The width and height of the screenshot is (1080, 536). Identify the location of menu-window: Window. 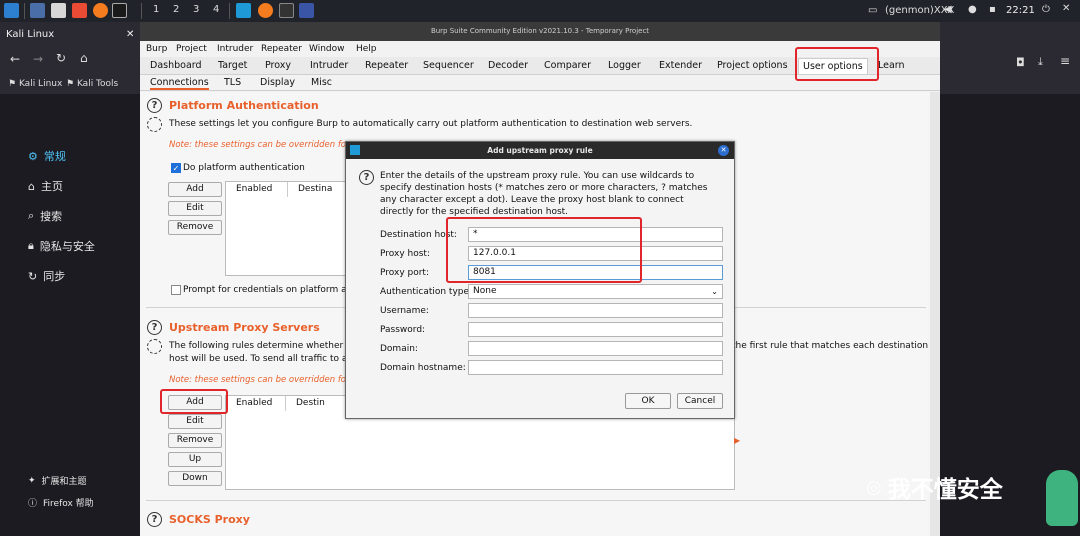
(327, 49).